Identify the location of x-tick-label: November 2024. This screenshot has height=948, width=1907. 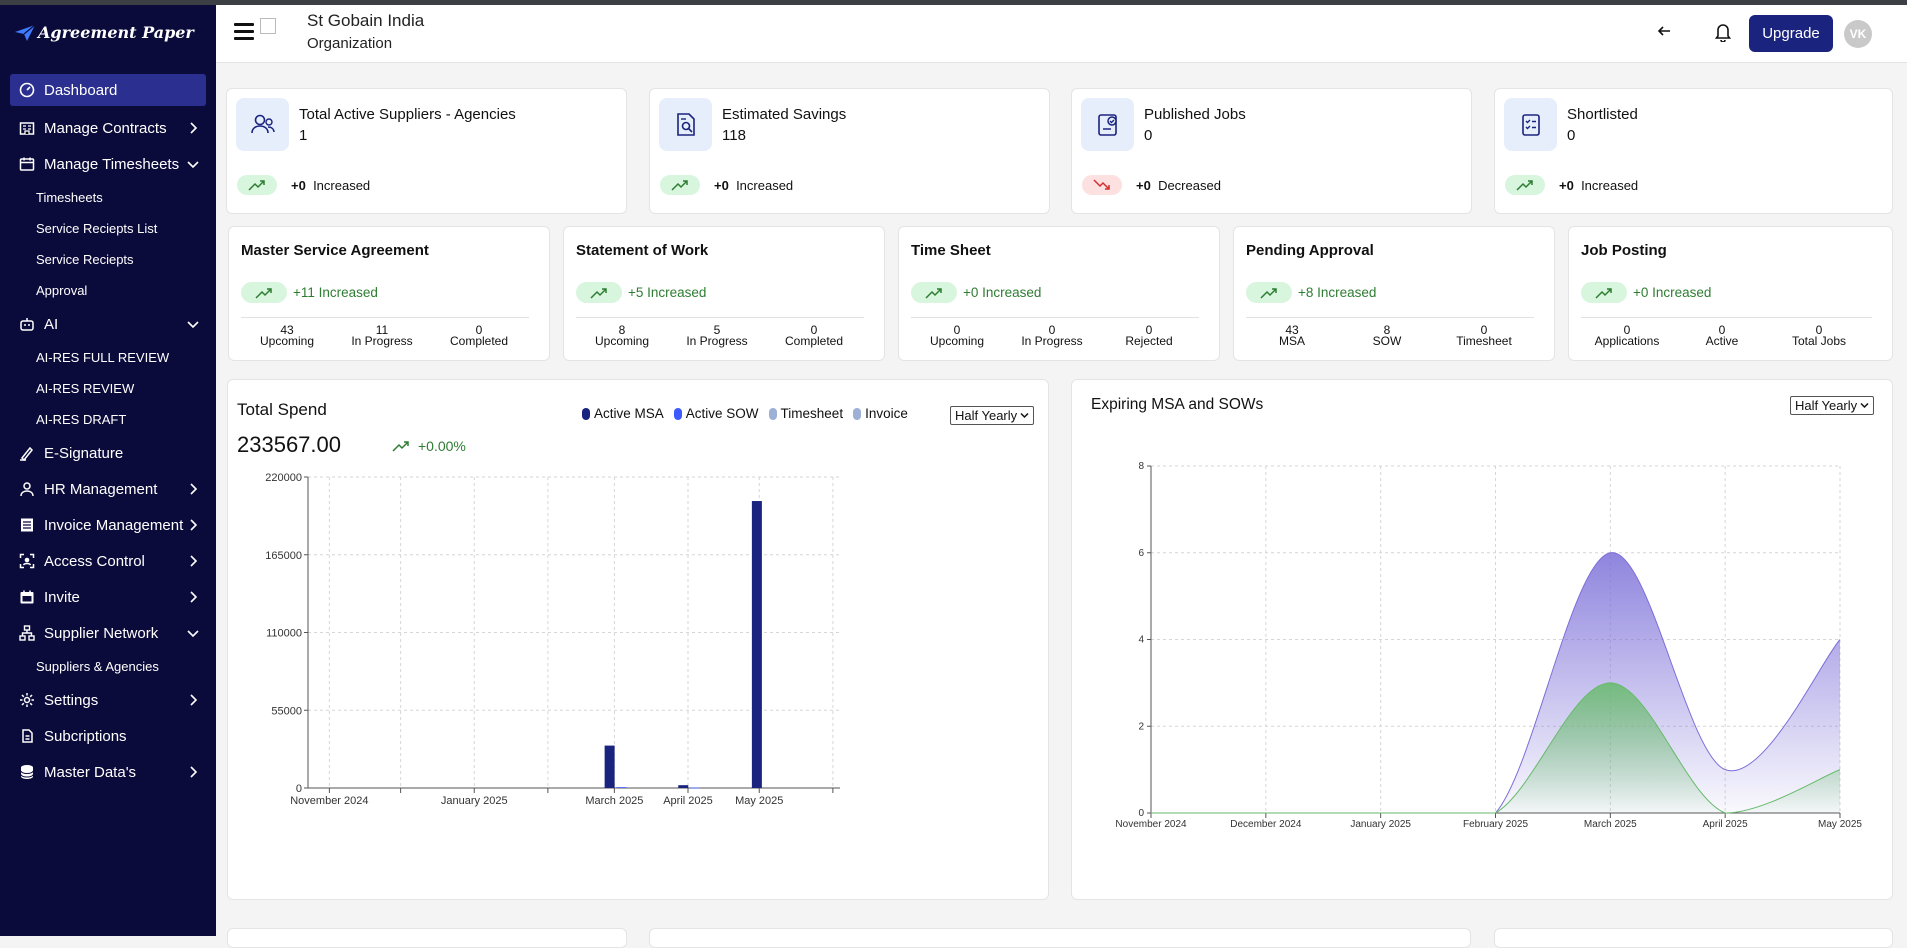
(1151, 824).